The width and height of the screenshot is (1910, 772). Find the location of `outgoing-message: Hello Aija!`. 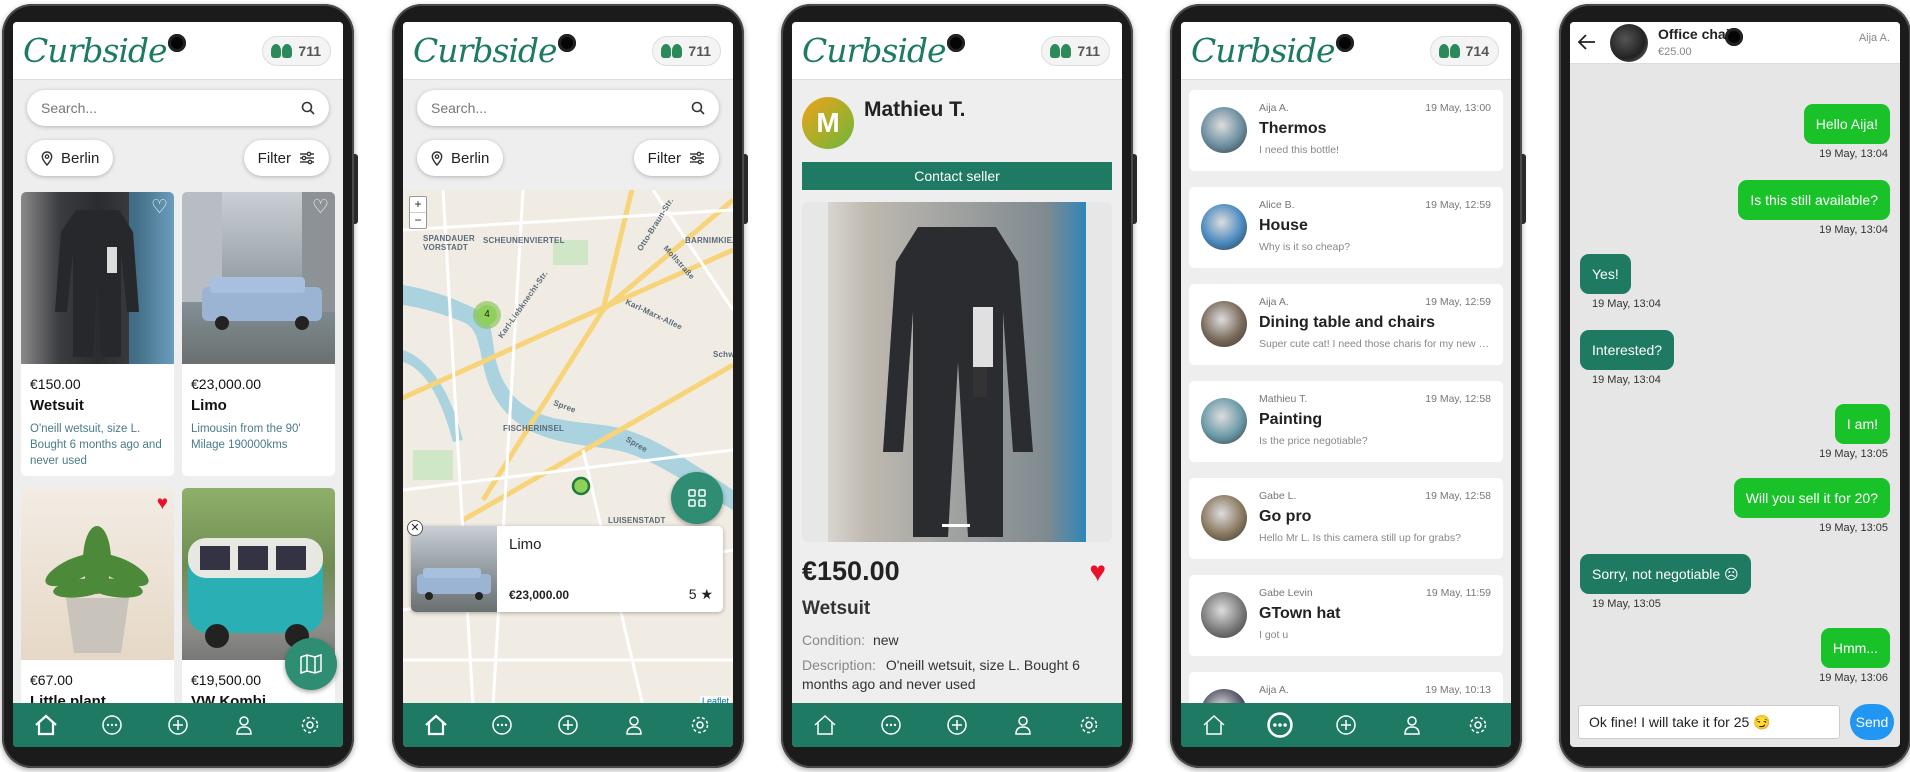

outgoing-message: Hello Aija! is located at coordinates (1846, 124).